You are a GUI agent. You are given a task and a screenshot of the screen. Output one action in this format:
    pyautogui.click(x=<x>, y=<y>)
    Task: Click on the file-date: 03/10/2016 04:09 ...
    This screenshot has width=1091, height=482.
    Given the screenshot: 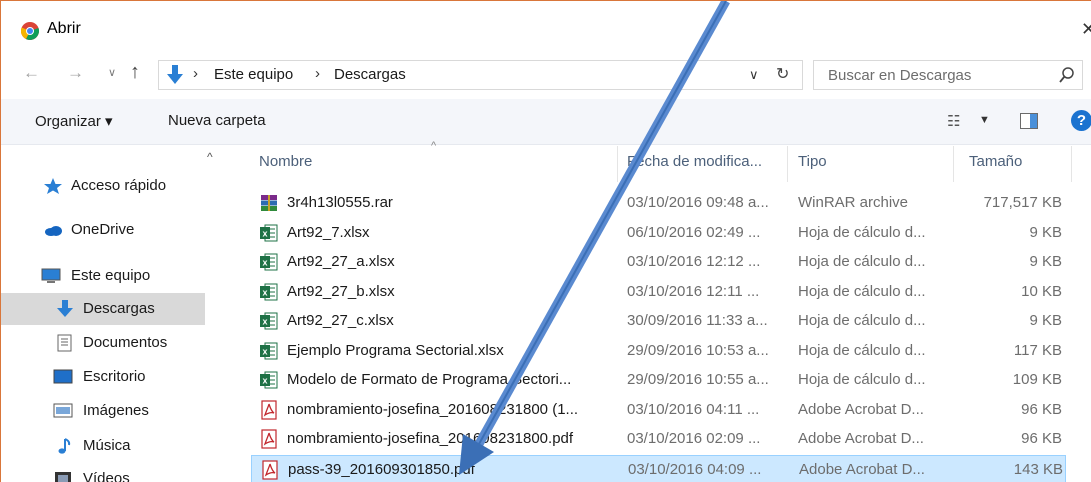 What is the action you would take?
    pyautogui.click(x=695, y=469)
    